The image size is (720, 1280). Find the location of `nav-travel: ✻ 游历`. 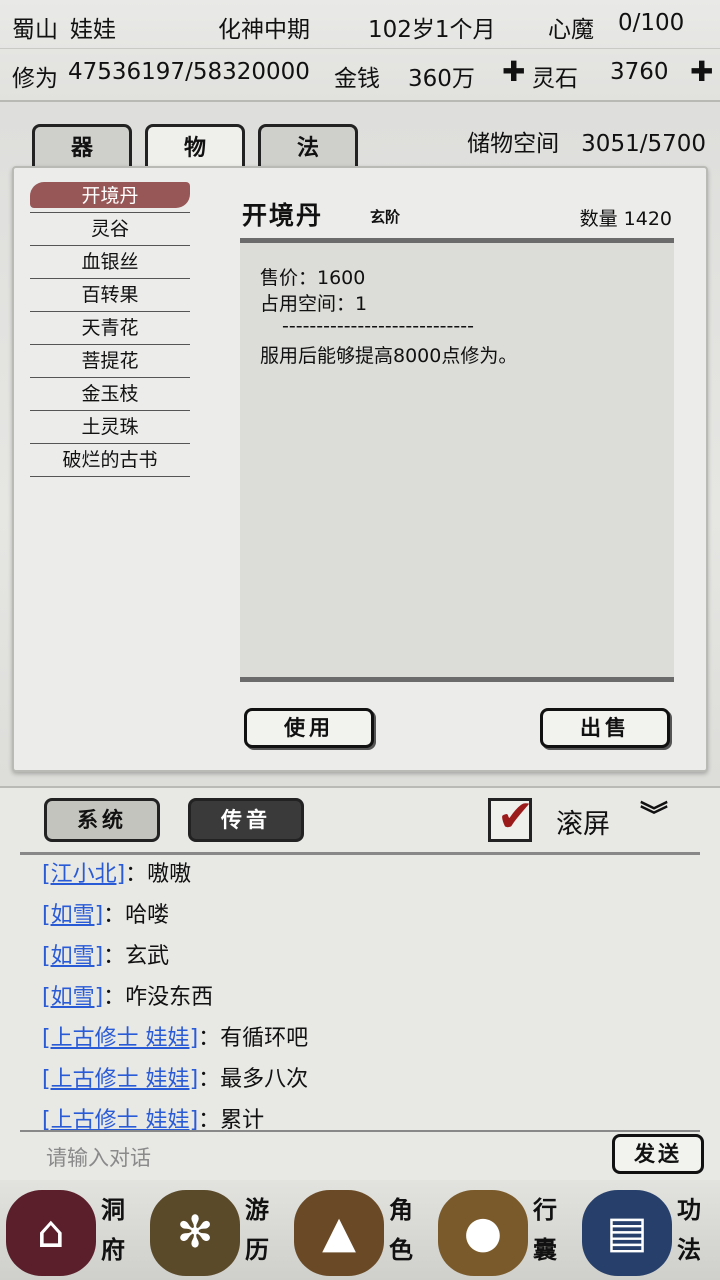

nav-travel: ✻ 游历 is located at coordinates (216, 1230).